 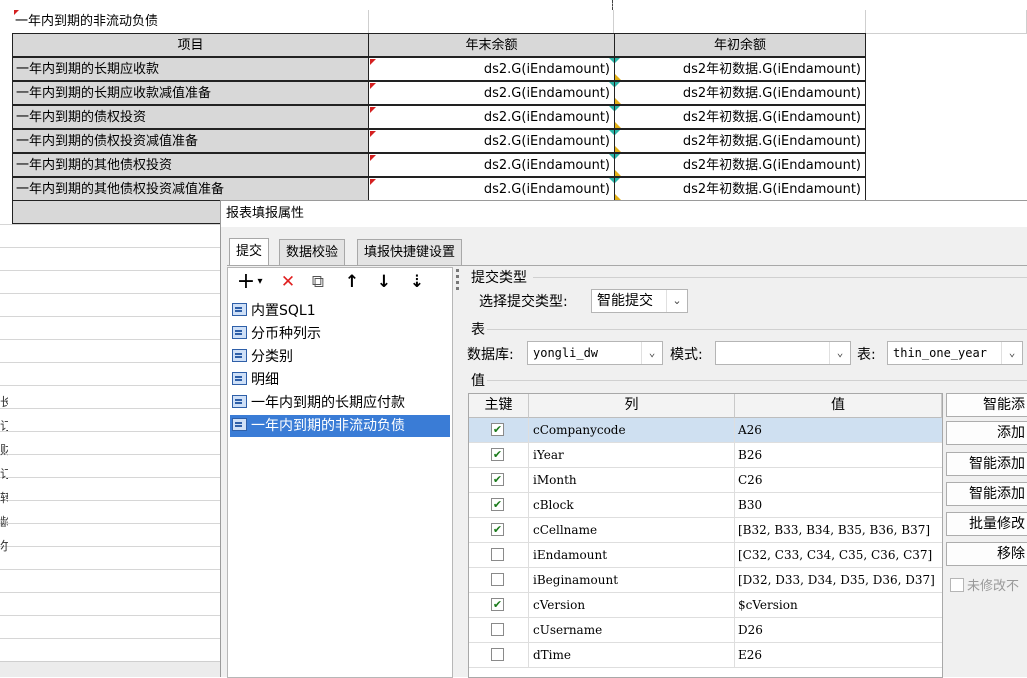 What do you see at coordinates (318, 282) in the screenshot?
I see `copy-icon: ⧉` at bounding box center [318, 282].